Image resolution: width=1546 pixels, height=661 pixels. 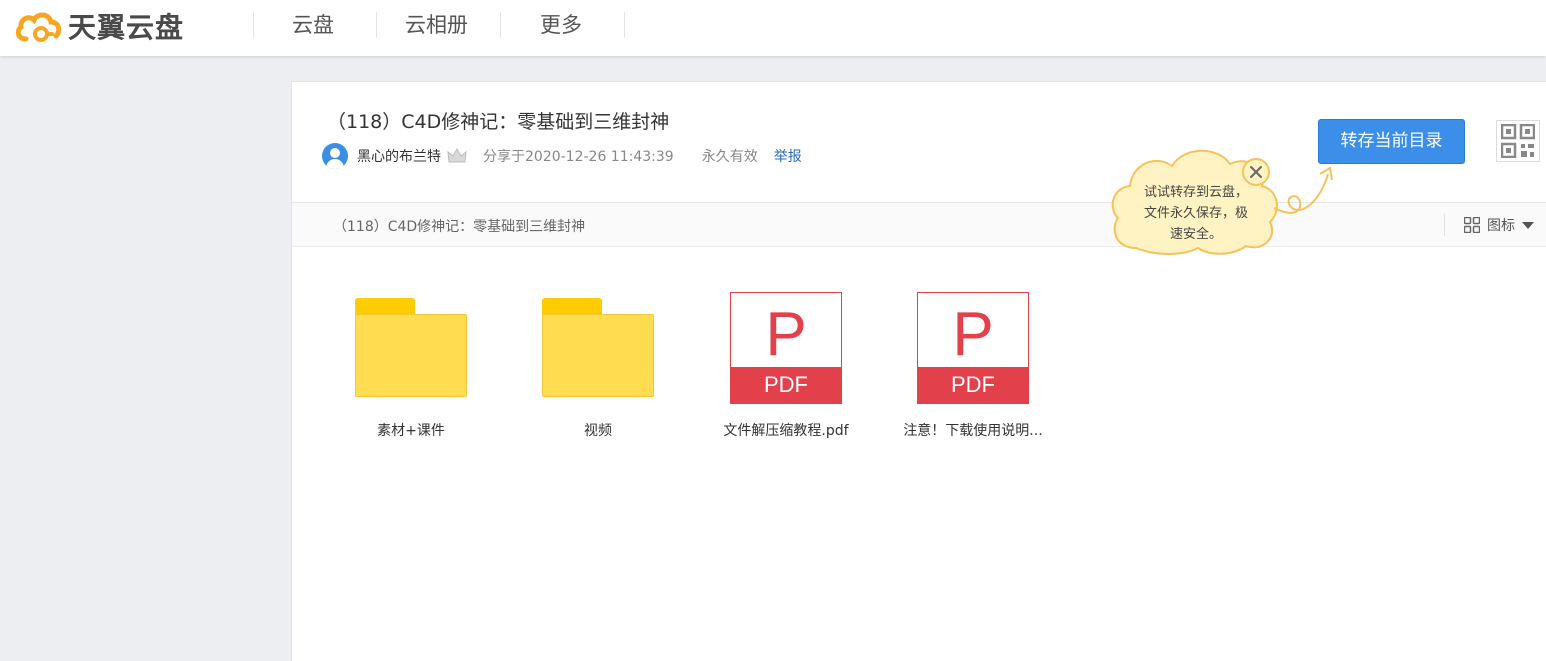 I want to click on grid-icon, so click(x=1472, y=225).